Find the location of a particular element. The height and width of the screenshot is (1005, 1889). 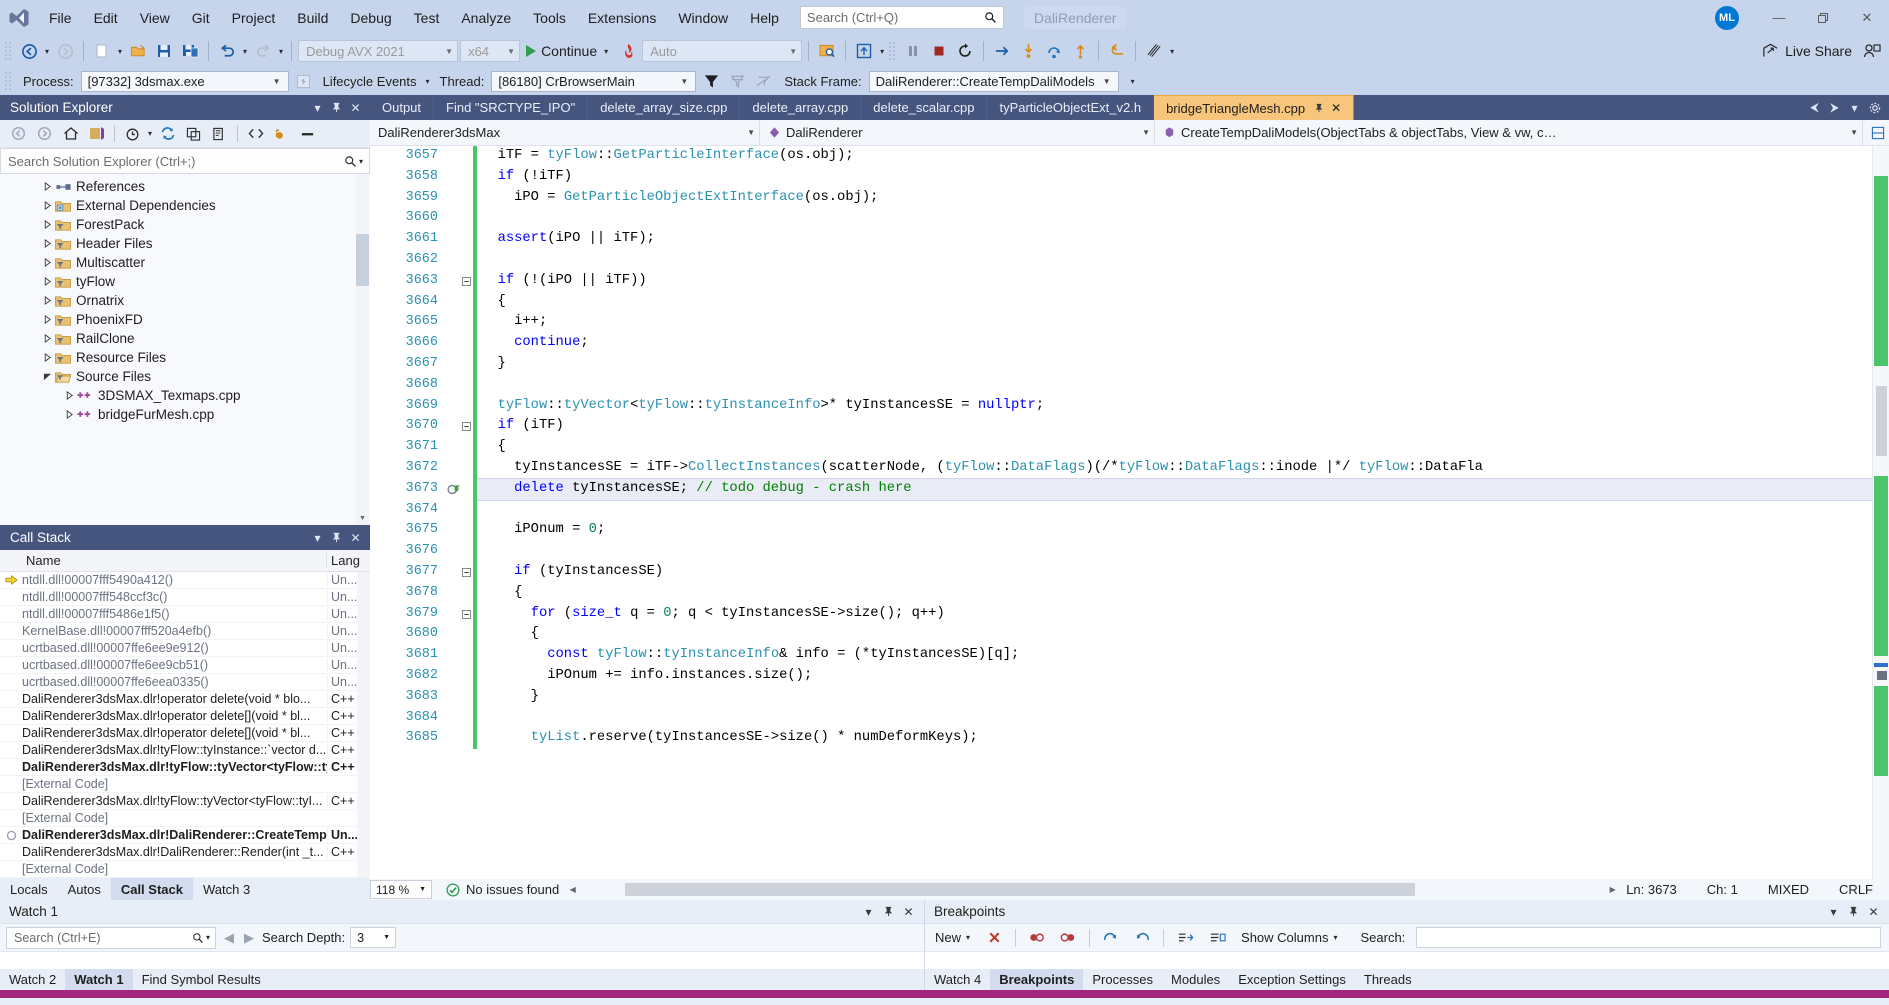

tree-item: tyFlow is located at coordinates (185, 281).